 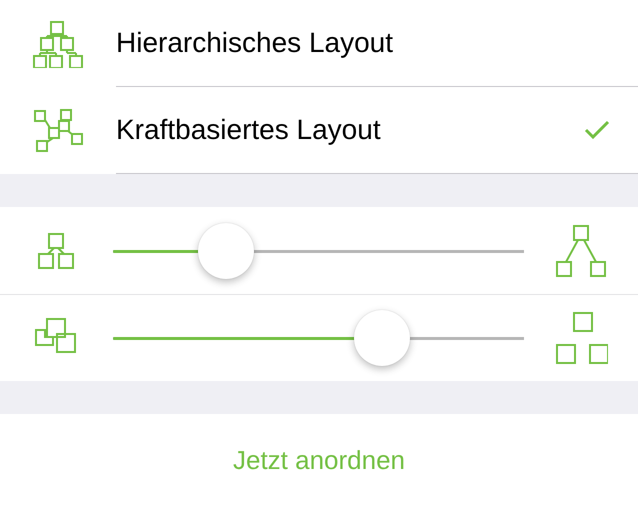 What do you see at coordinates (597, 130) in the screenshot?
I see `checkmark-icon` at bounding box center [597, 130].